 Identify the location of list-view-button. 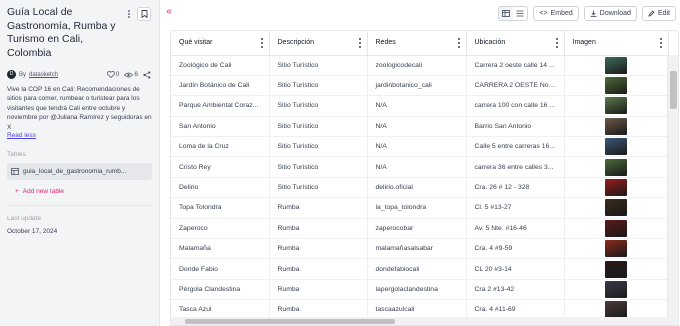
(520, 13).